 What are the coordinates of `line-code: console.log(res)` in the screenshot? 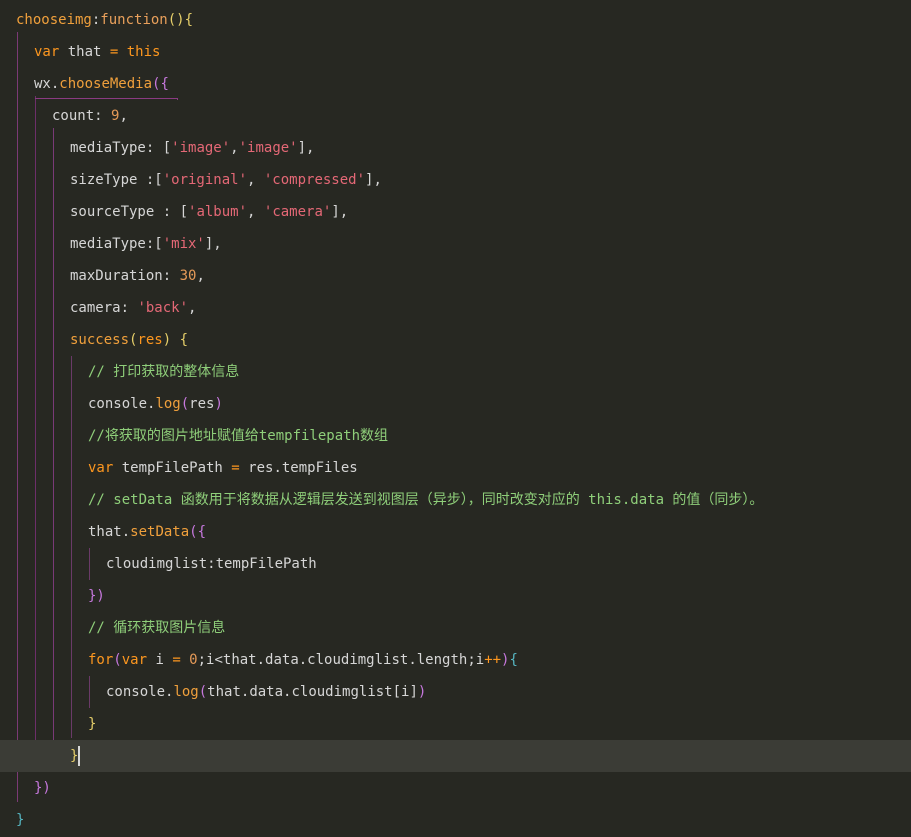 It's located at (155, 404).